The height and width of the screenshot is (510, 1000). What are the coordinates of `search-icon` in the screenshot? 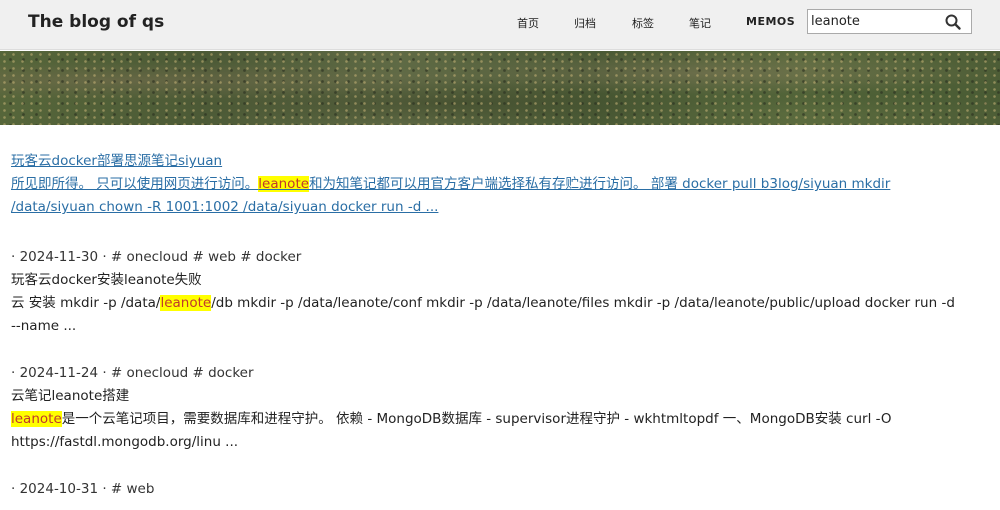 It's located at (953, 22).